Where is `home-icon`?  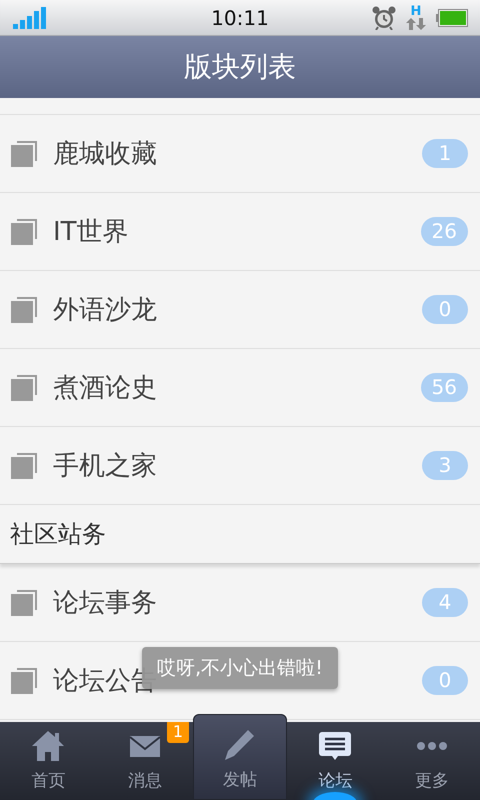
home-icon is located at coordinates (48, 746).